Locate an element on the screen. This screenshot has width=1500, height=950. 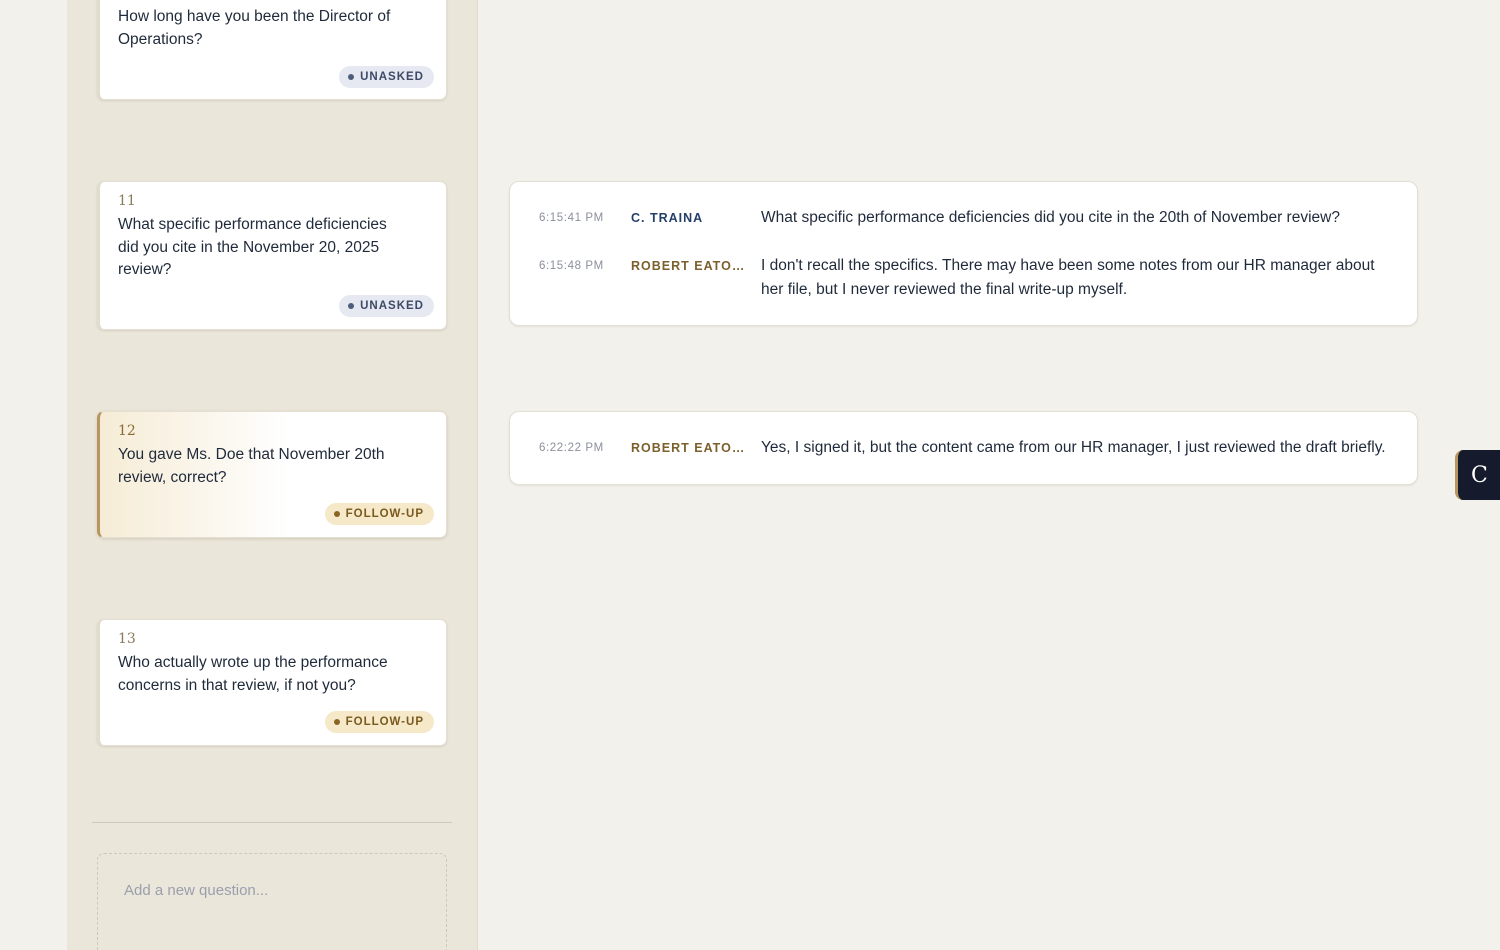
side-panel-toggle: C is located at coordinates (1477, 475).